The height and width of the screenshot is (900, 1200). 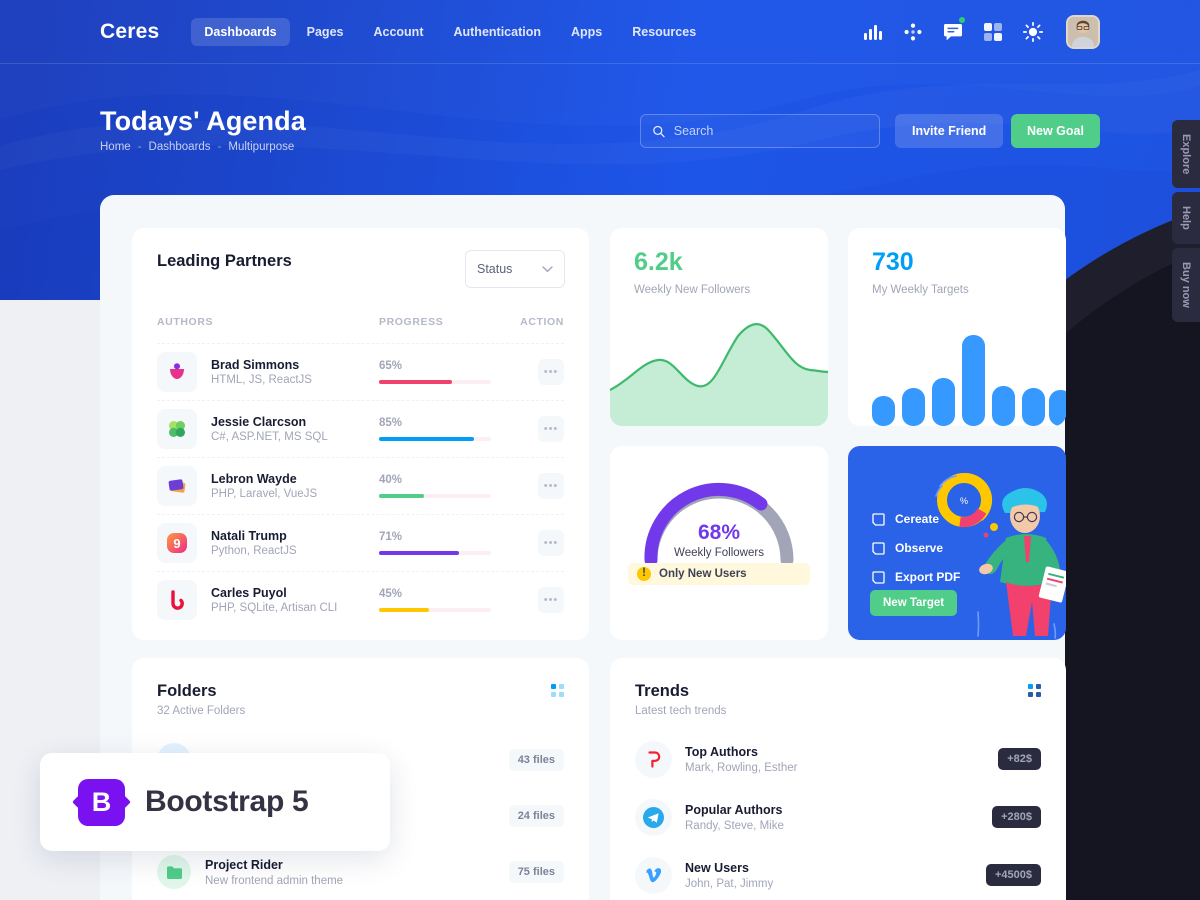 I want to click on weekly-followers-value: 6.2k, so click(x=658, y=262).